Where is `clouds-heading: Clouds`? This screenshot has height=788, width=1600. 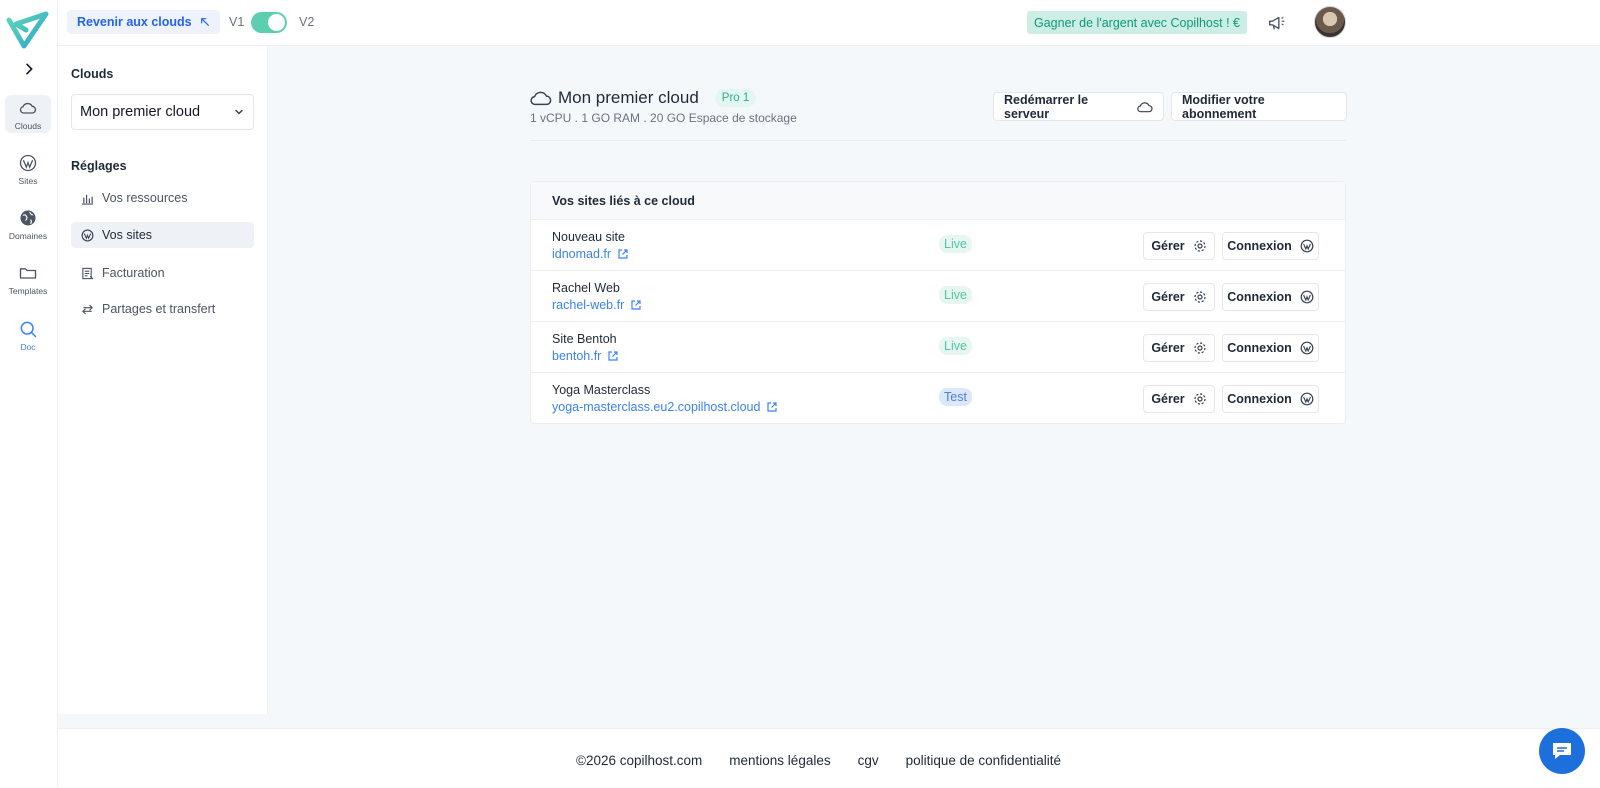 clouds-heading: Clouds is located at coordinates (92, 74).